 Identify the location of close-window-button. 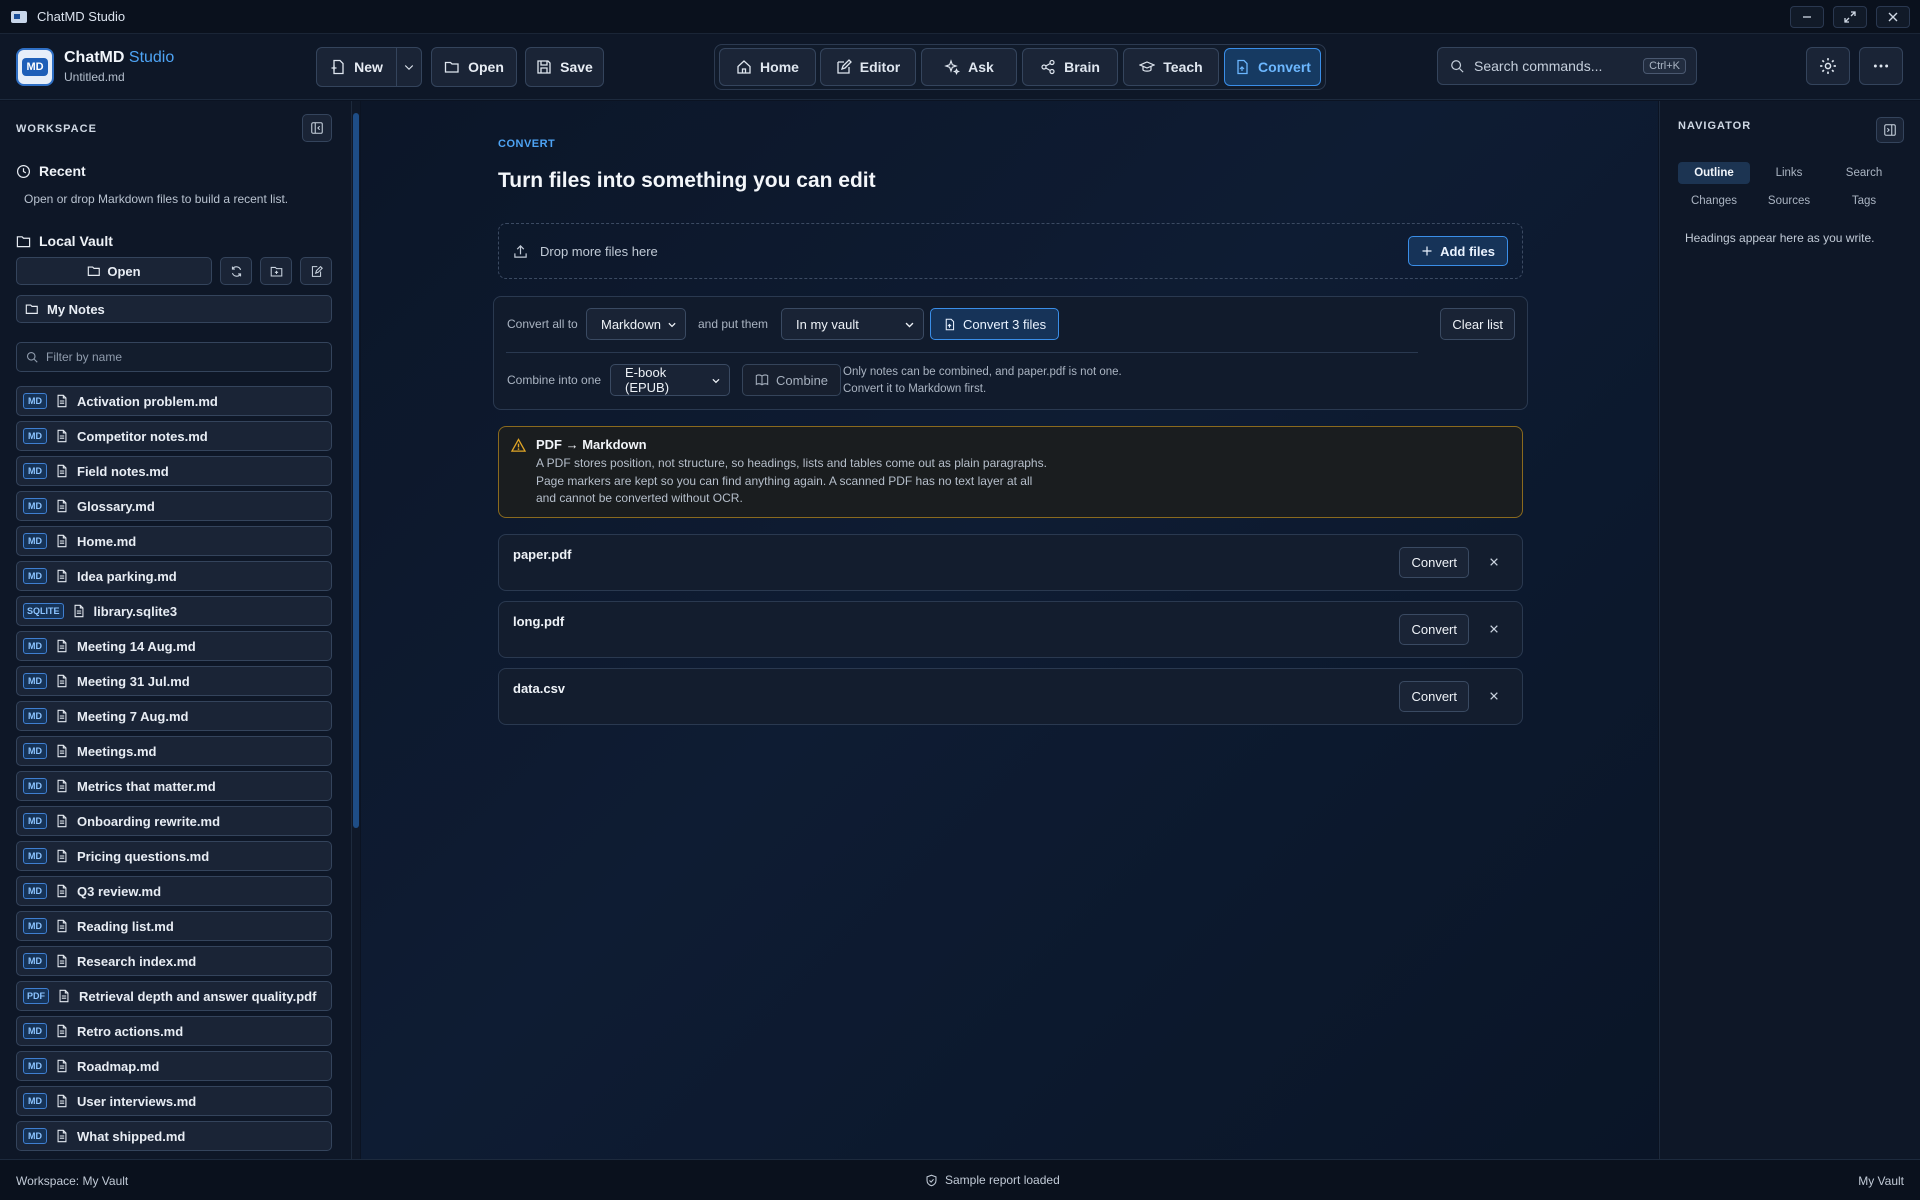
(1893, 17).